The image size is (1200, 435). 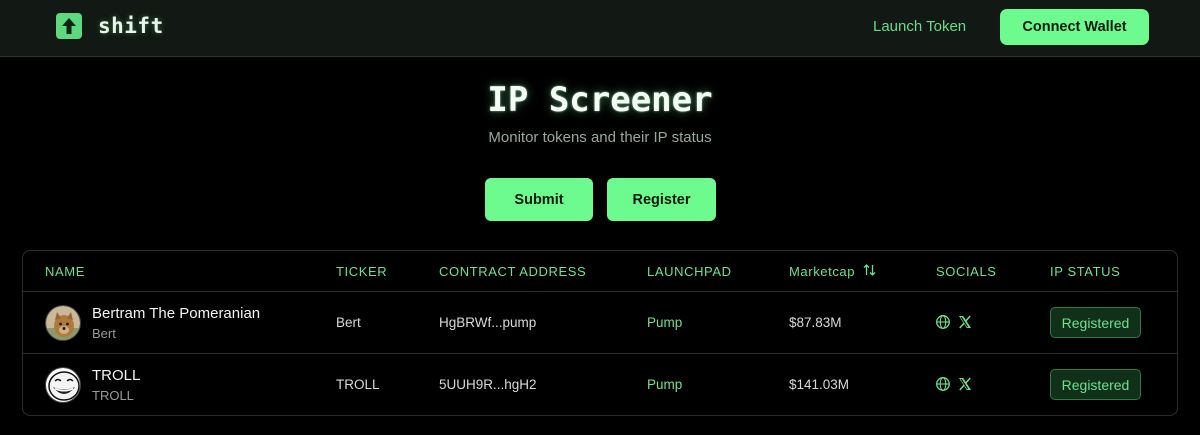 I want to click on brand-logo: shift, so click(x=110, y=26).